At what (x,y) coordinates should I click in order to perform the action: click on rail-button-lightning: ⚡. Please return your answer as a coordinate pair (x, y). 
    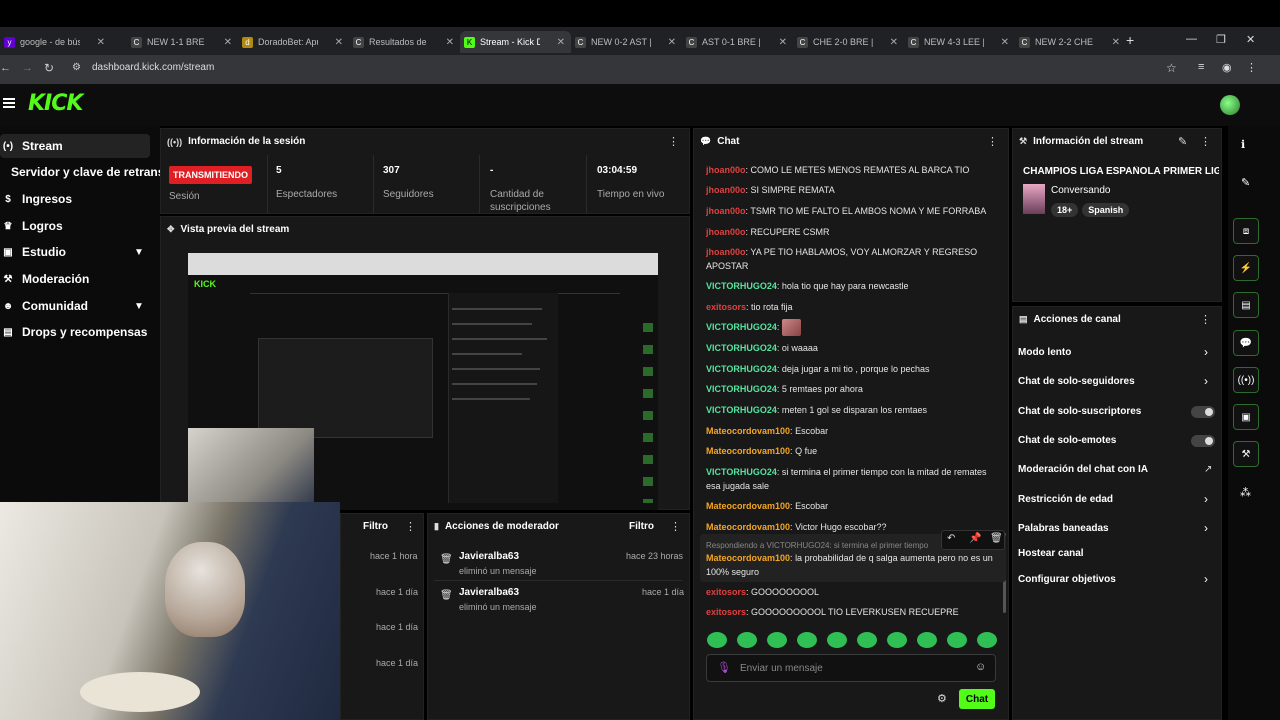
    Looking at the image, I should click on (1246, 268).